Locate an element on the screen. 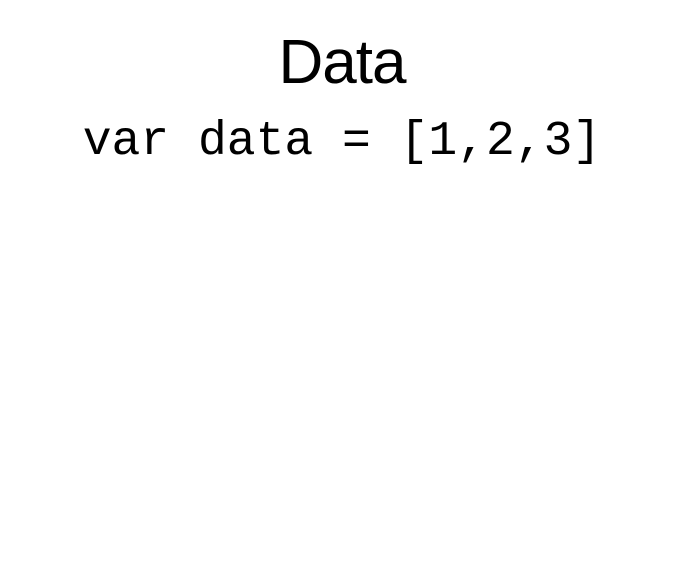  slide-title: Data is located at coordinates (342, 62).